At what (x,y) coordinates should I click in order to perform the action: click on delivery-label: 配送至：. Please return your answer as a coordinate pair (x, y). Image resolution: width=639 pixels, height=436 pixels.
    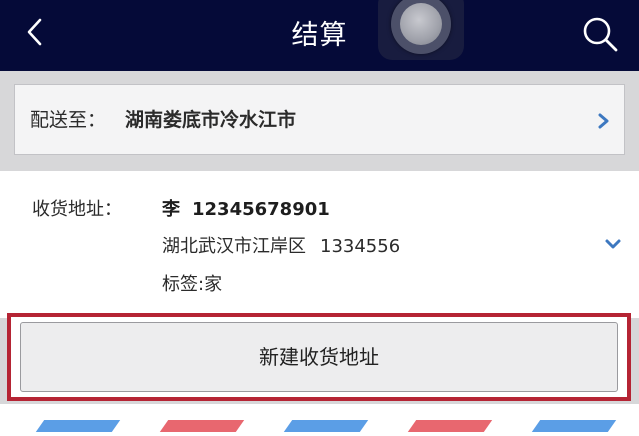
    Looking at the image, I should click on (68, 120).